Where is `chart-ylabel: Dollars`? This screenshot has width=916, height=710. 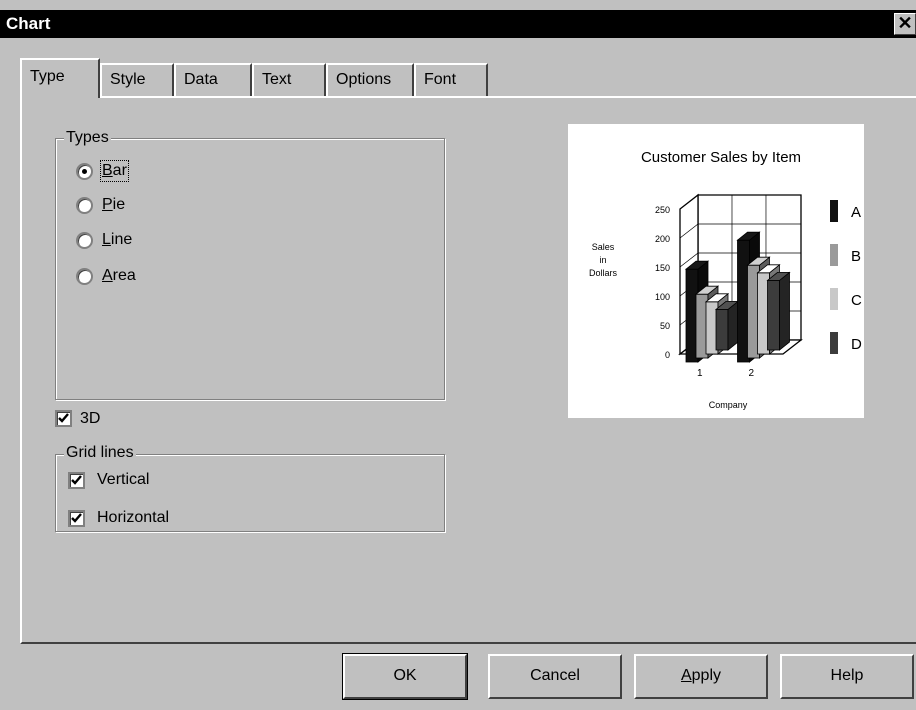 chart-ylabel: Dollars is located at coordinates (603, 273).